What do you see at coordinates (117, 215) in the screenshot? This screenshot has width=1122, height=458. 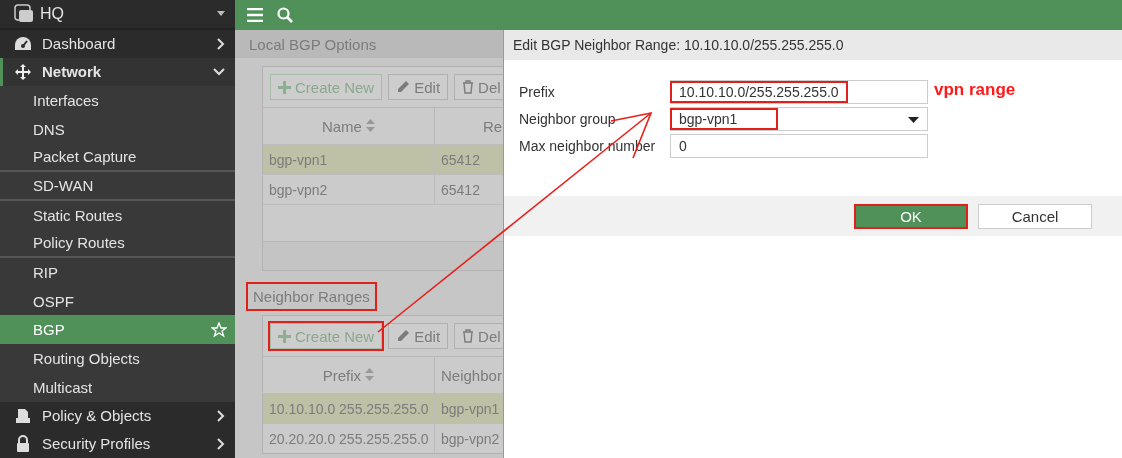 I see `nav-subitem: Static Routes` at bounding box center [117, 215].